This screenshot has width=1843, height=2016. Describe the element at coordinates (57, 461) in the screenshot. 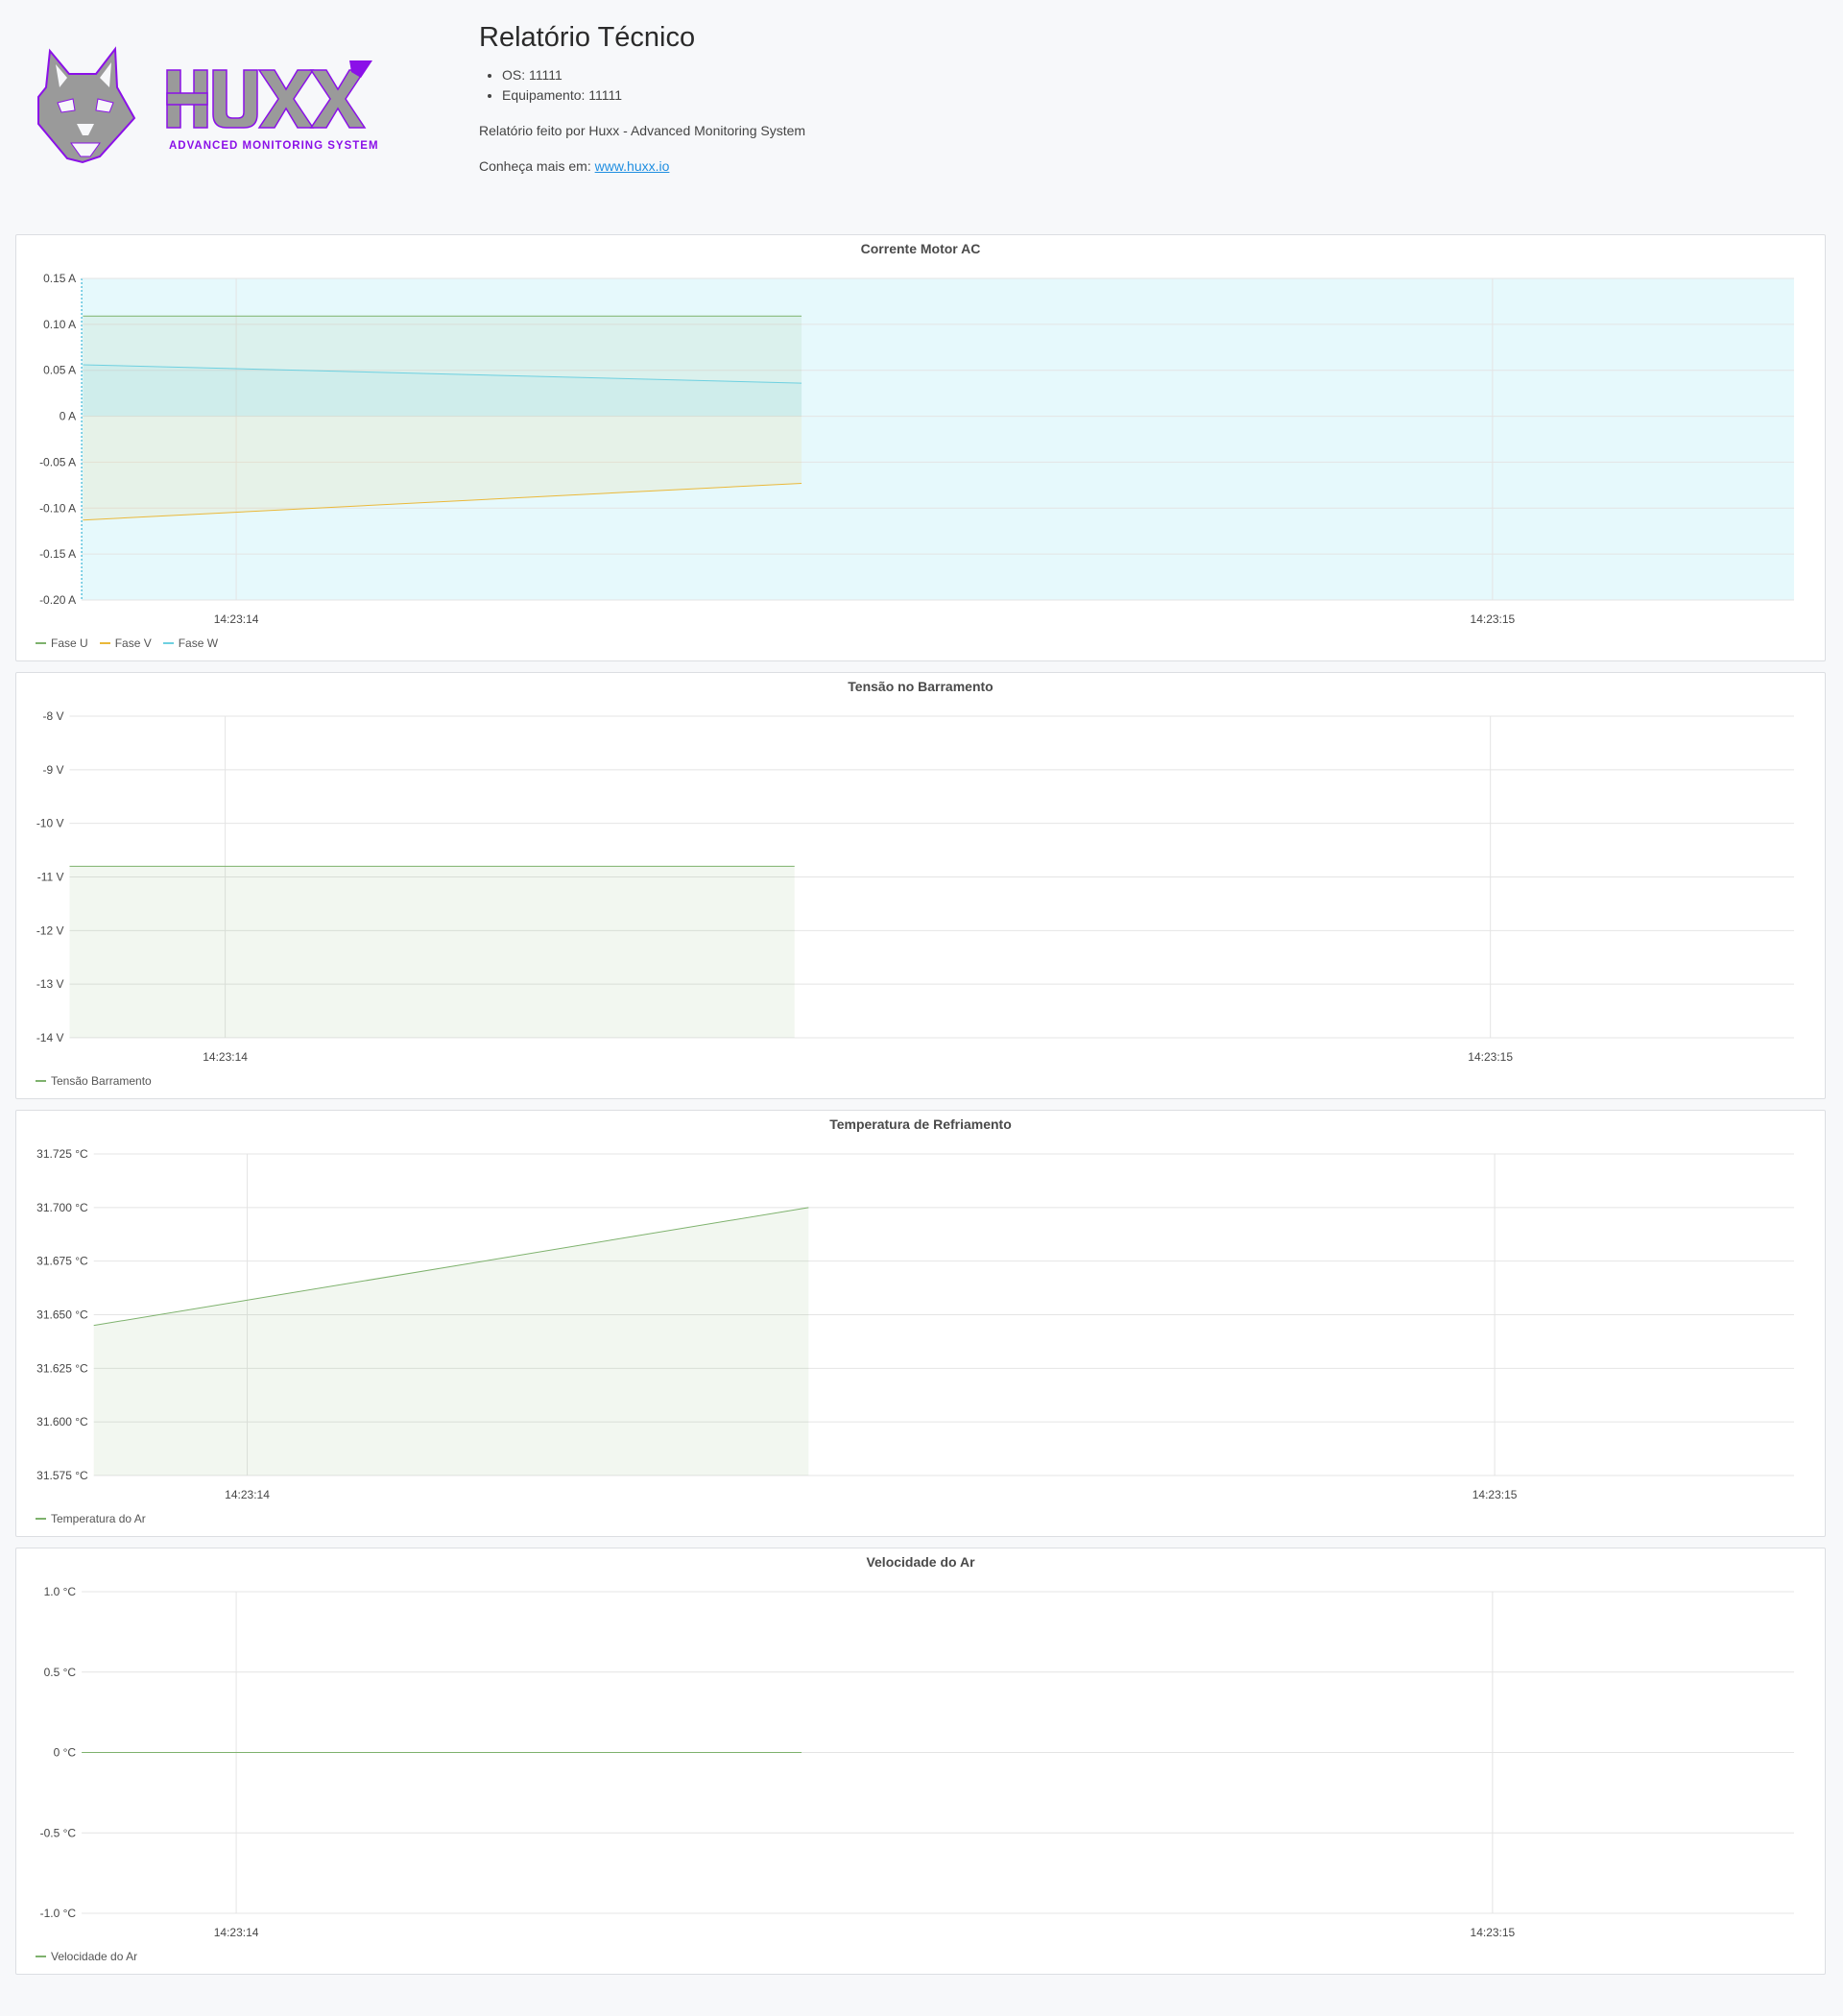

I see `y-tick-label: -0.05 A` at that location.